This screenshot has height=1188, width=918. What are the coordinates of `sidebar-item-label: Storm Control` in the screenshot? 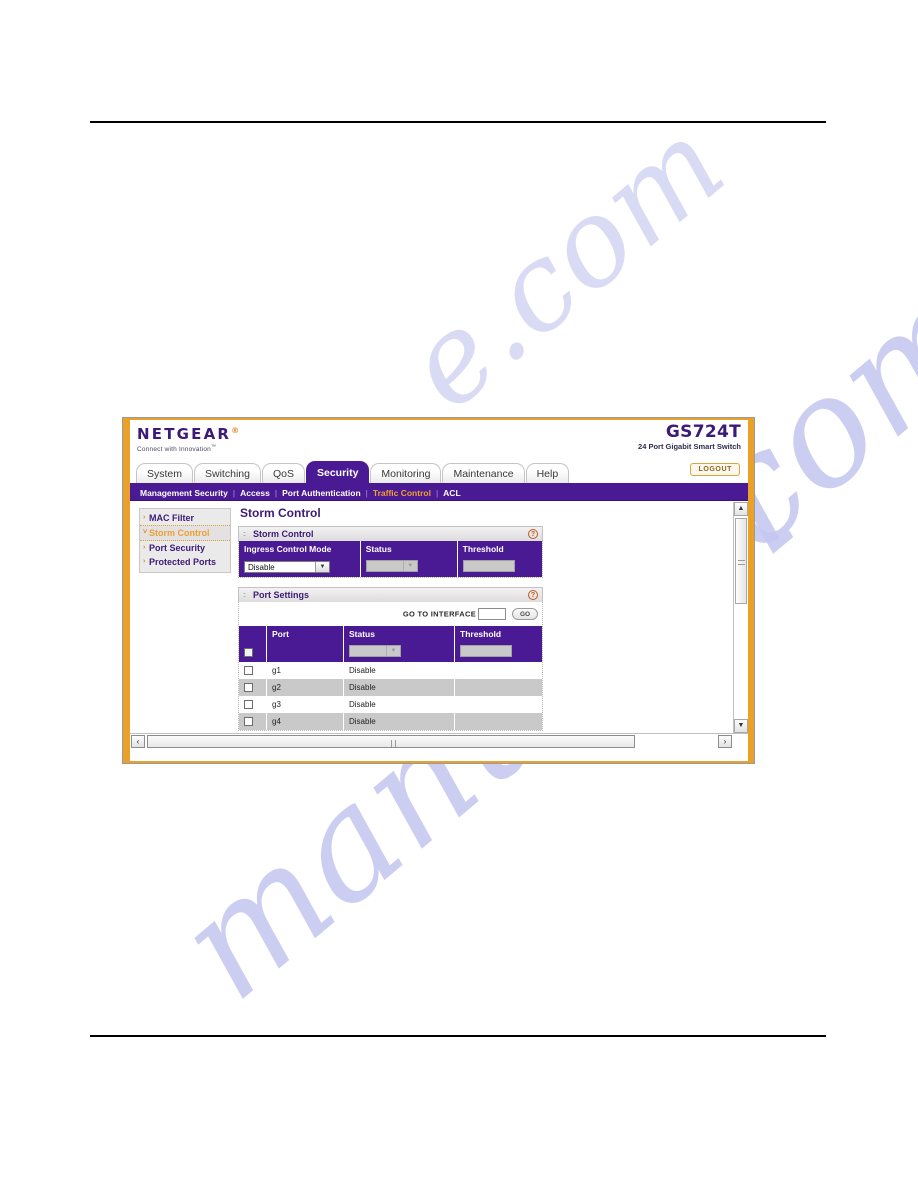 It's located at (179, 533).